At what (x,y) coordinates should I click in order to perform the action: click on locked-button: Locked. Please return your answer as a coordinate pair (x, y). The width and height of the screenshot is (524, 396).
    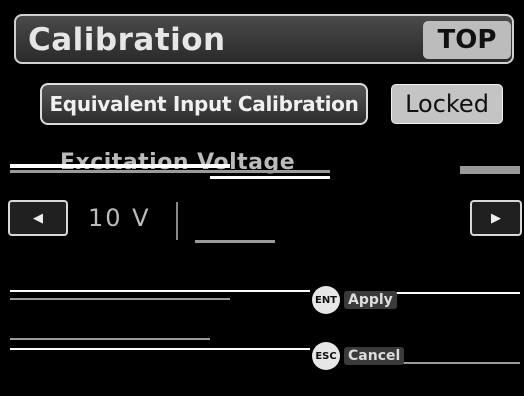
    Looking at the image, I should click on (447, 104).